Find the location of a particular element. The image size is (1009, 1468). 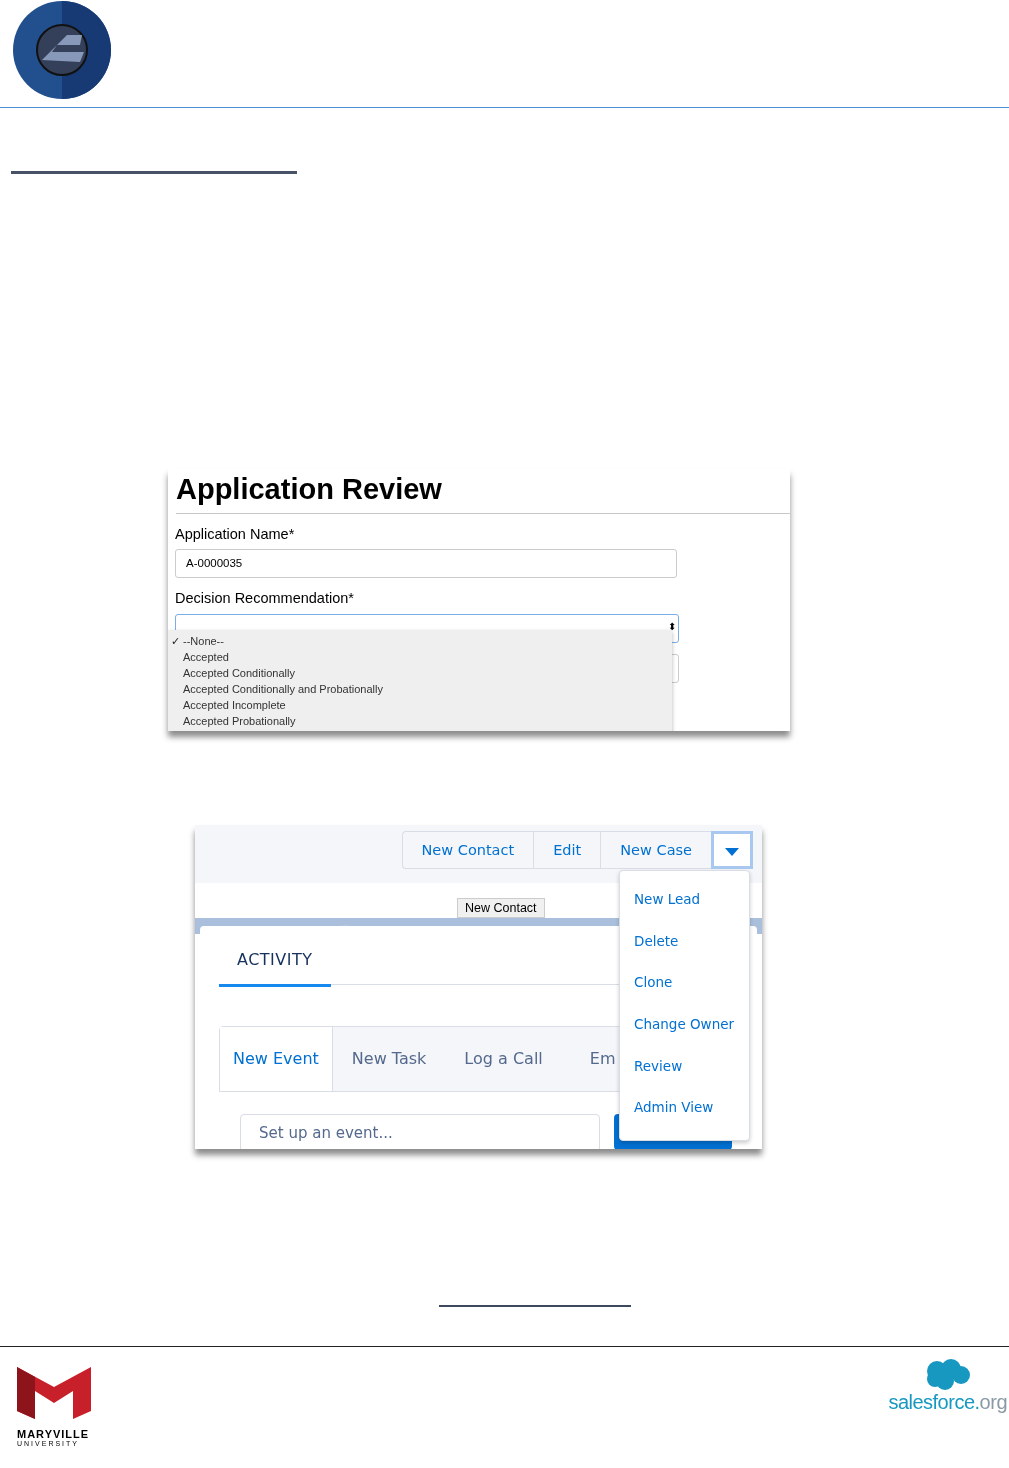

menu-item: Admin View is located at coordinates (684, 1120).